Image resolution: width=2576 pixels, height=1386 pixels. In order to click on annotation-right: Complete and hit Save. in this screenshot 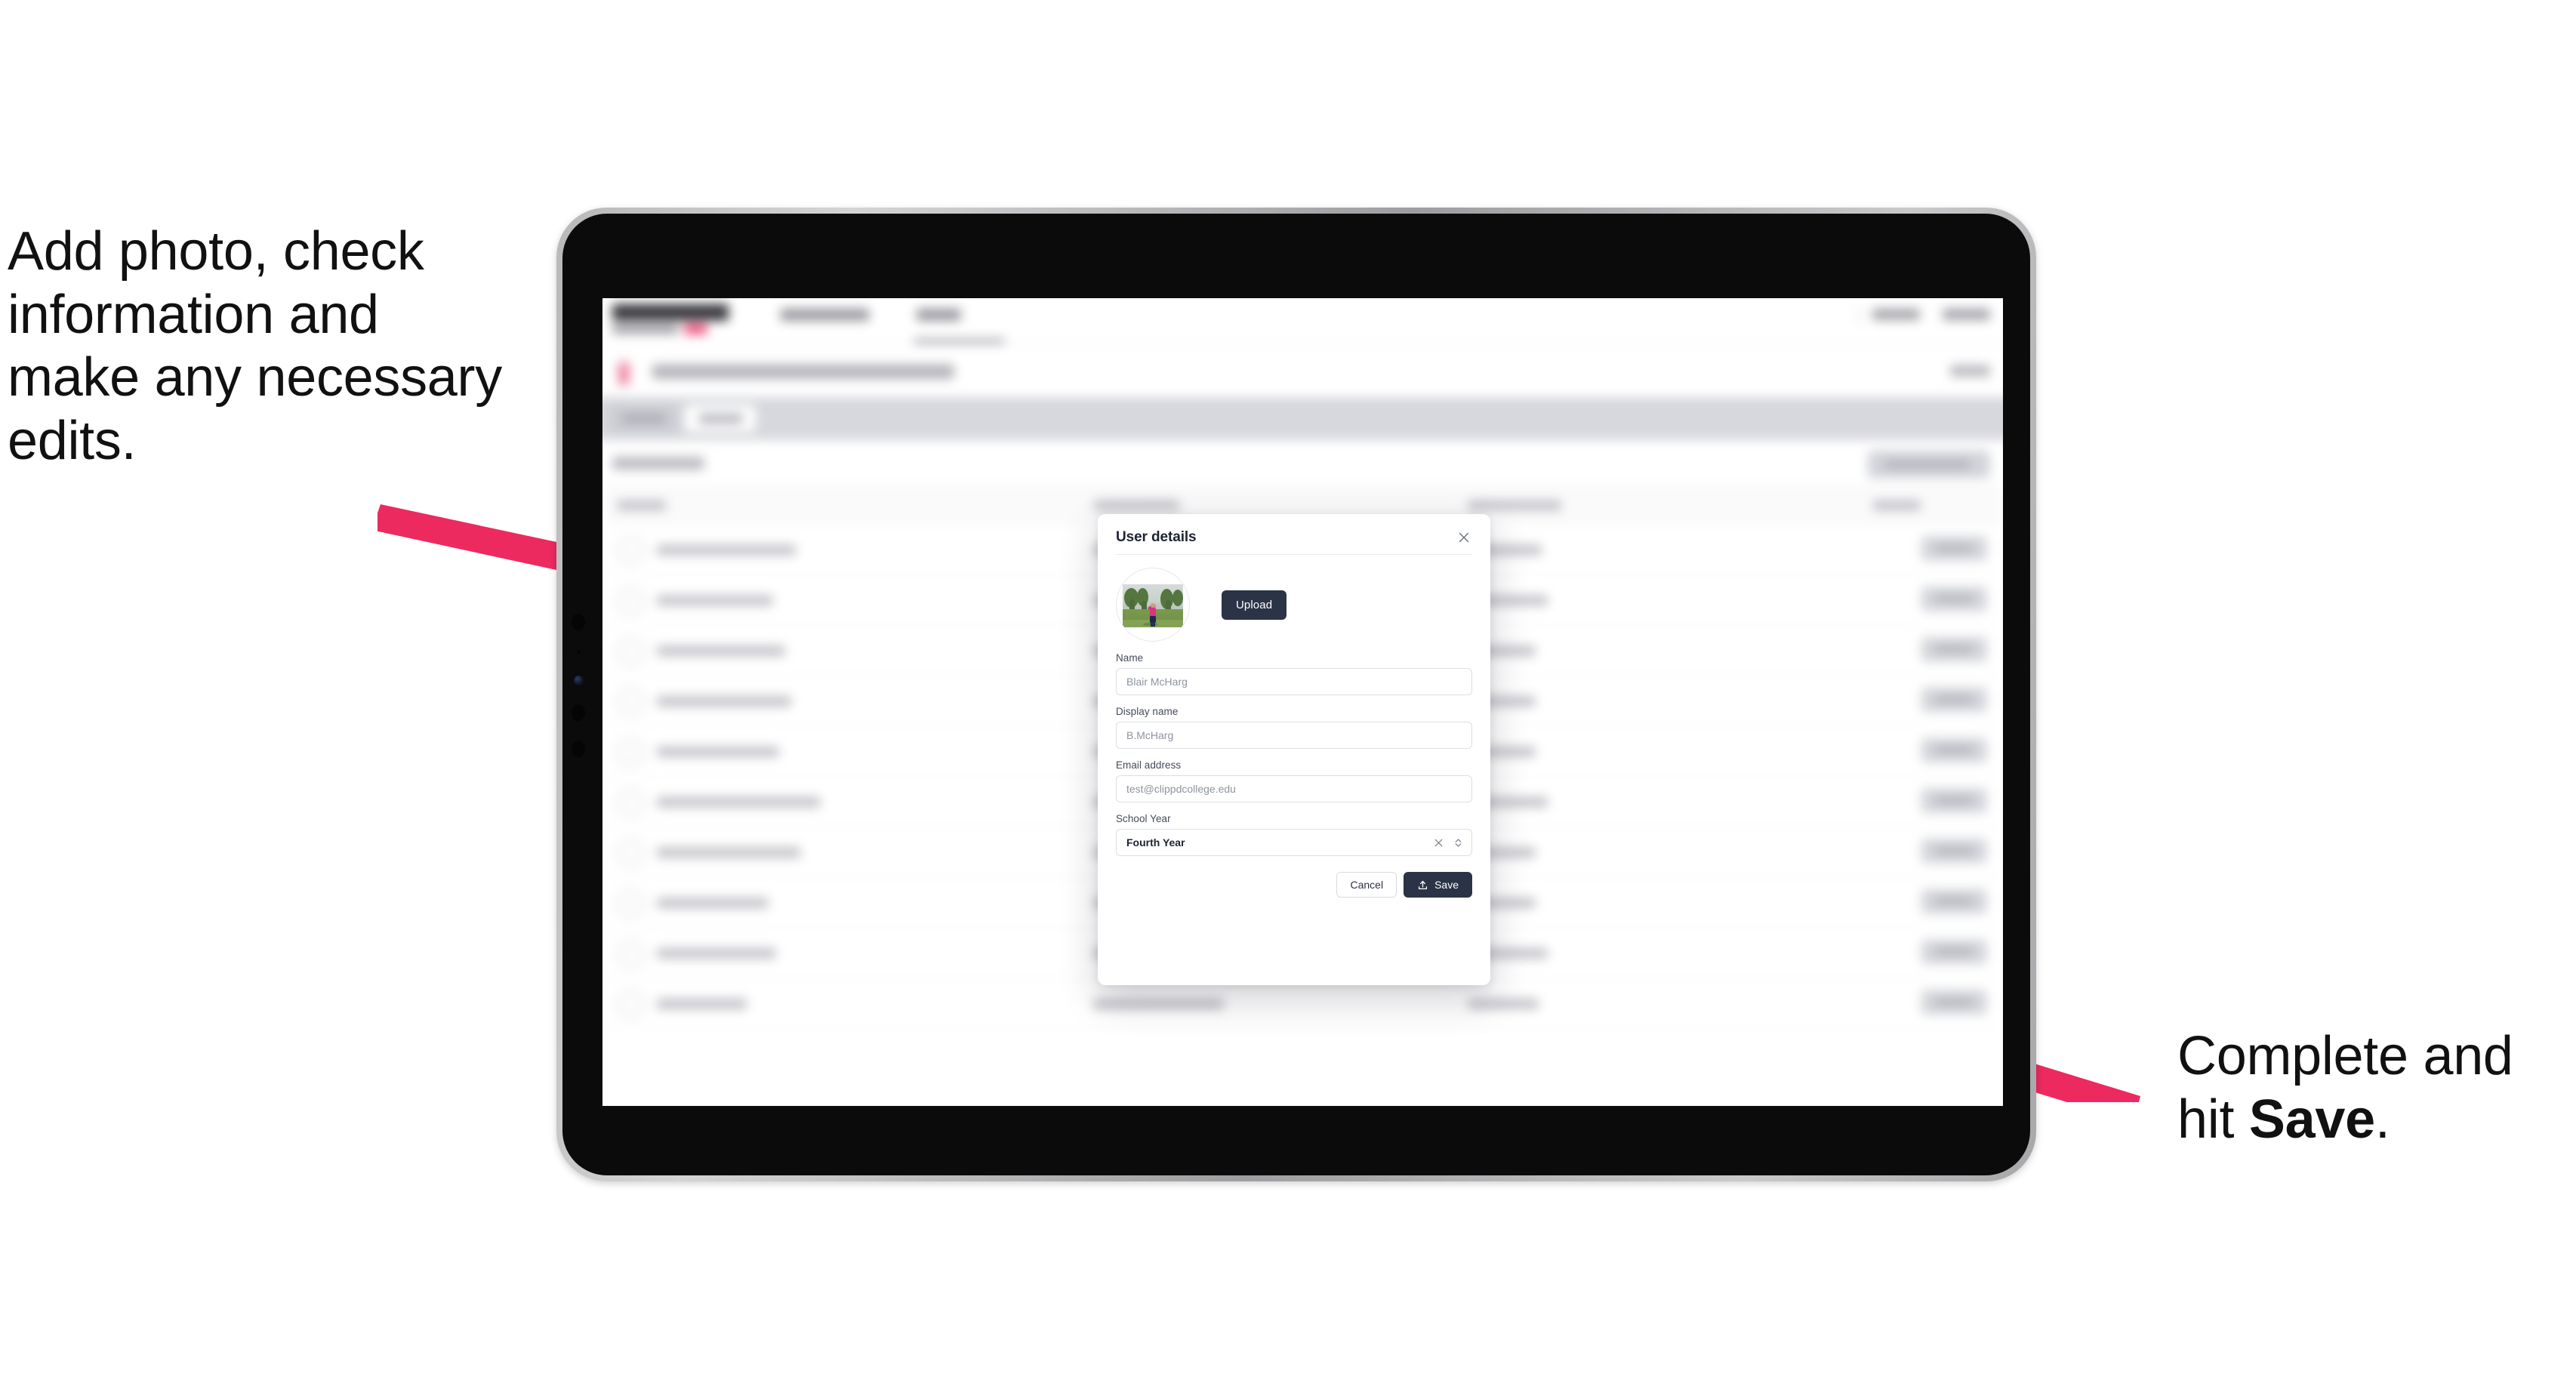, I will do `click(2373, 1088)`.